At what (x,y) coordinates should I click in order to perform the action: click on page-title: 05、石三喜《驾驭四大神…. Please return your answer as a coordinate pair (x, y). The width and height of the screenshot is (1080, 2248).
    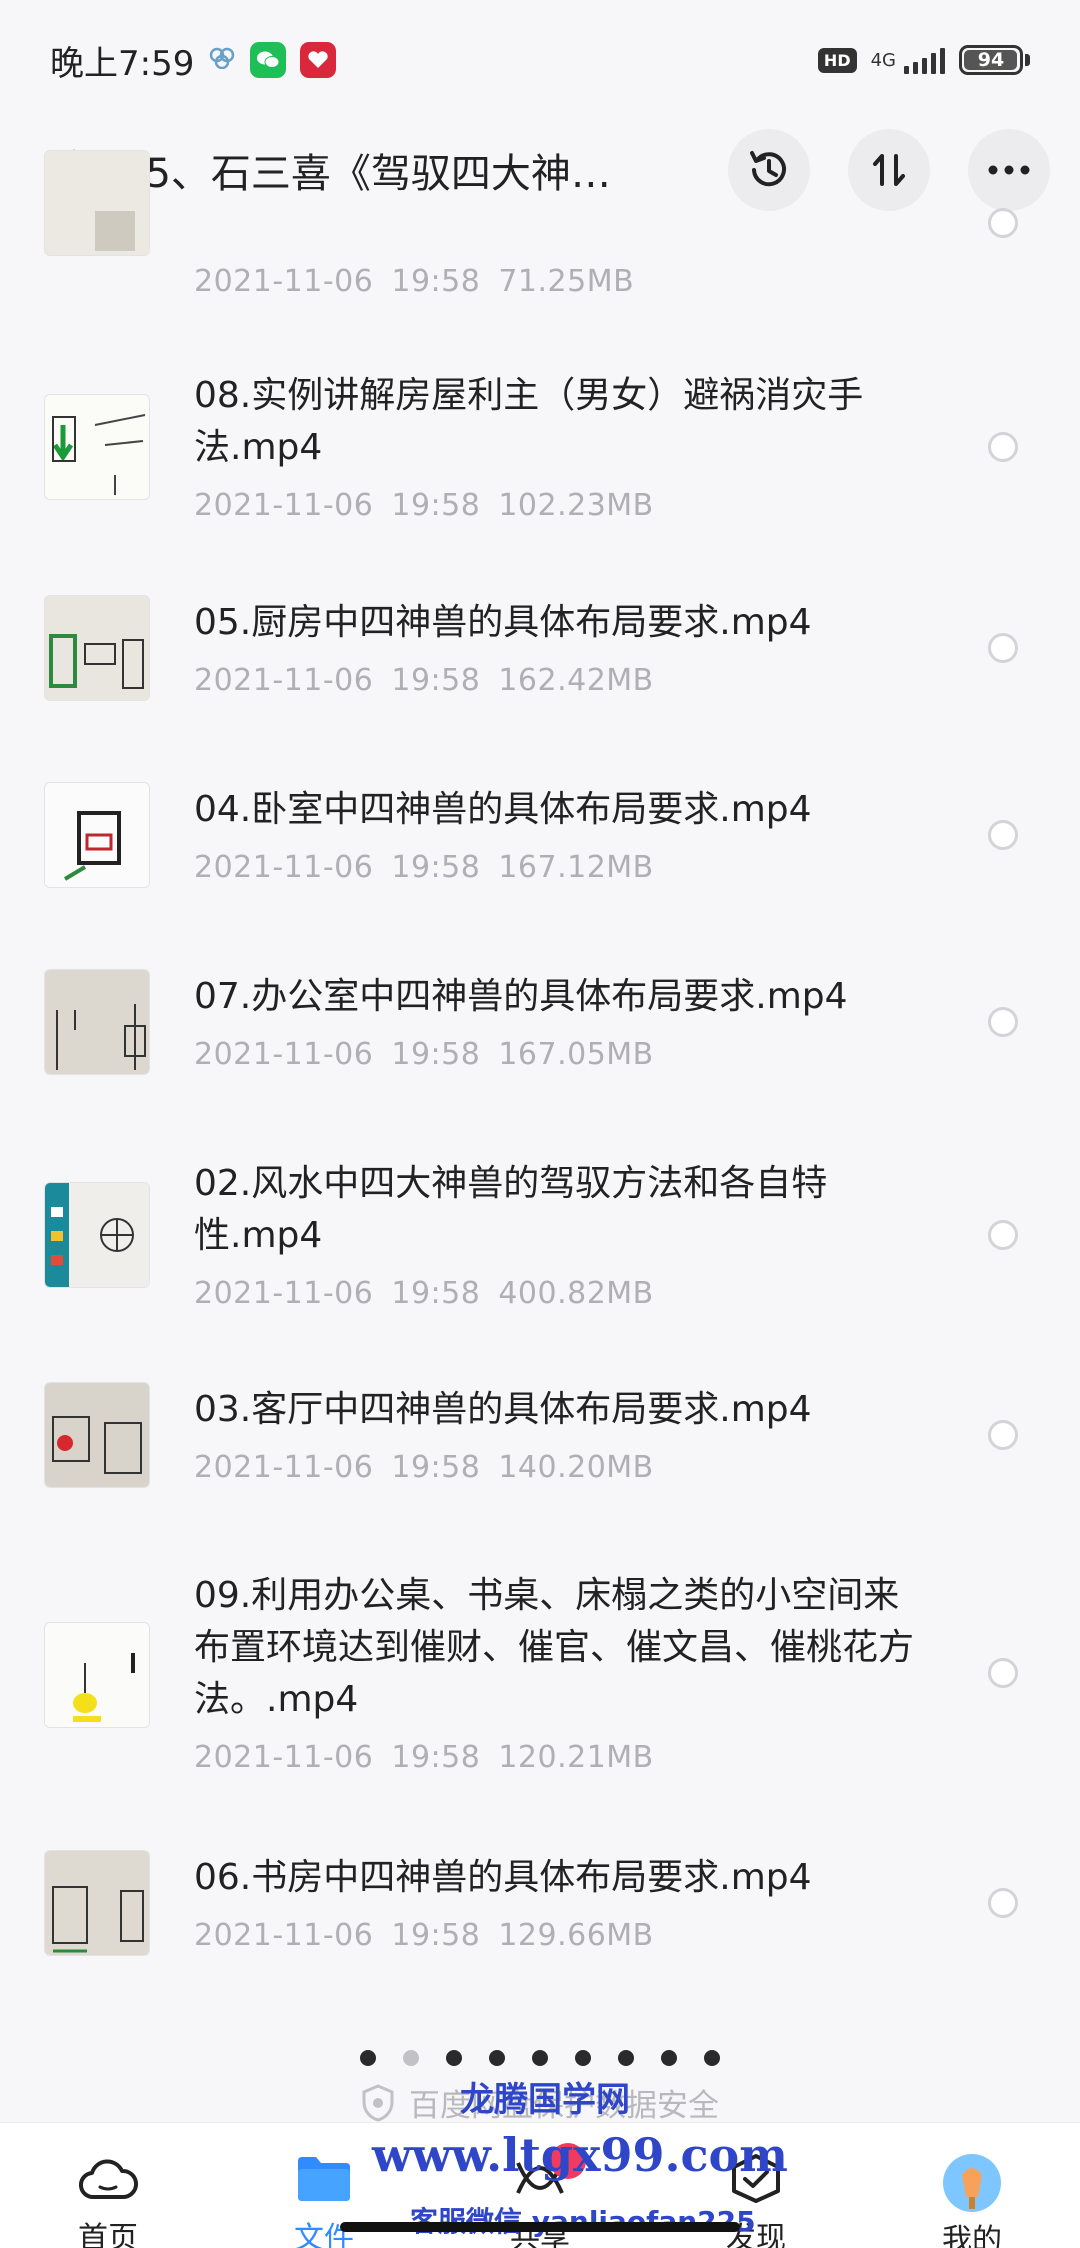
    Looking at the image, I should click on (365, 174).